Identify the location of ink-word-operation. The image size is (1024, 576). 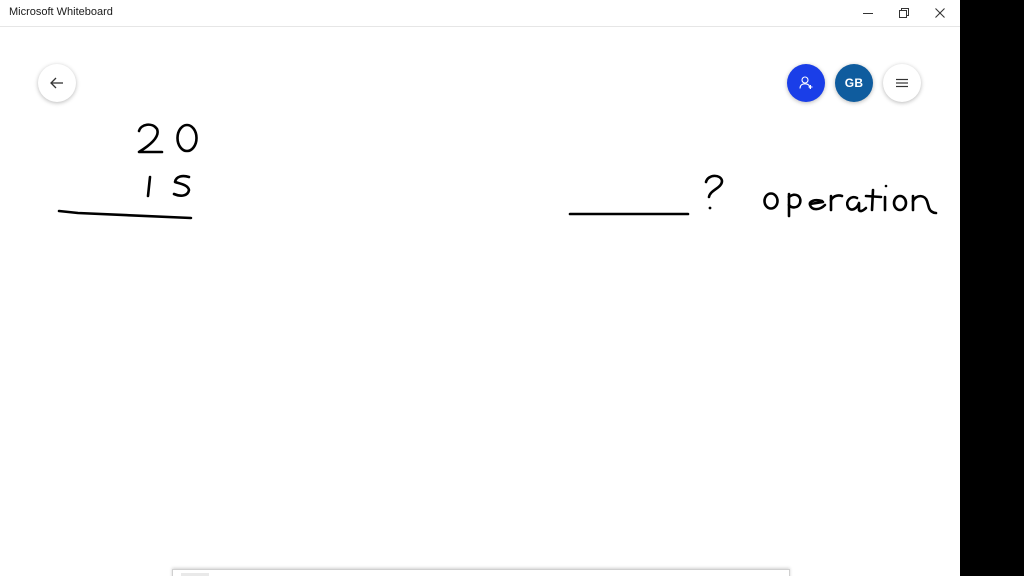
(850, 201).